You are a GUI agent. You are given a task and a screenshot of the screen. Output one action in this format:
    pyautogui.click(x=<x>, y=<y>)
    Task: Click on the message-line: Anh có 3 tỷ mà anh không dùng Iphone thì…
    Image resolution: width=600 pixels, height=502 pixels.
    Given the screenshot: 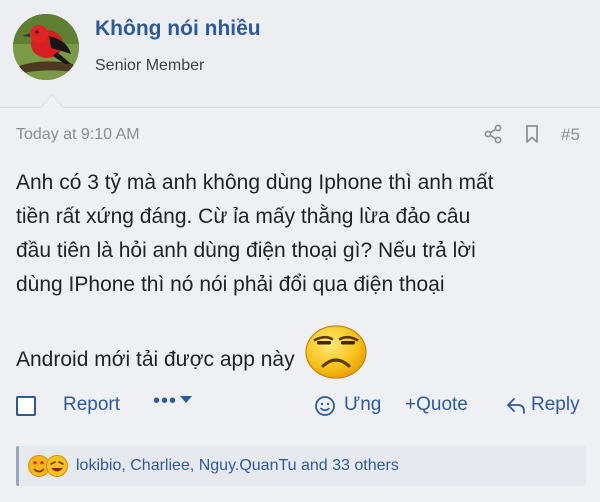 What is the action you would take?
    pyautogui.click(x=255, y=182)
    